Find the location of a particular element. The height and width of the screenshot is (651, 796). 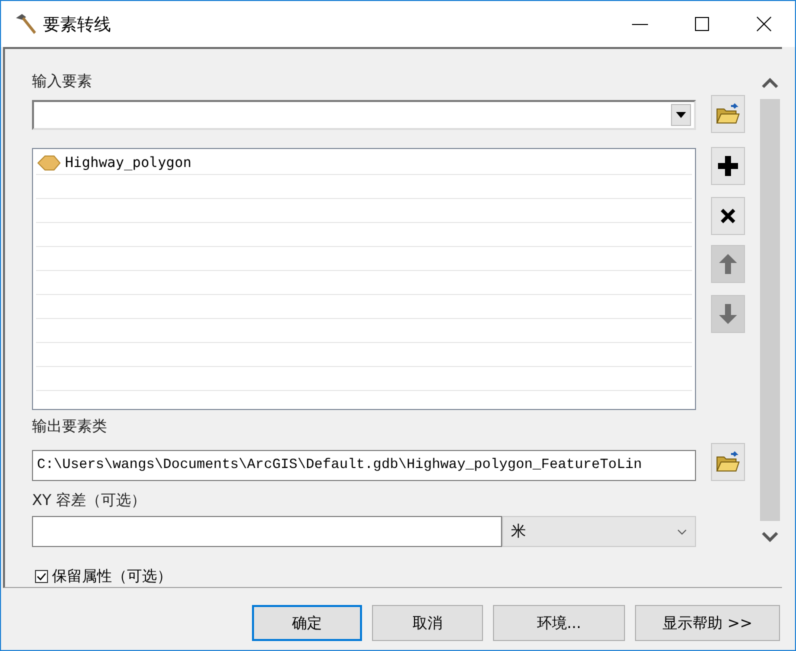

checkbox-label: 保留属性（可选） is located at coordinates (112, 576).